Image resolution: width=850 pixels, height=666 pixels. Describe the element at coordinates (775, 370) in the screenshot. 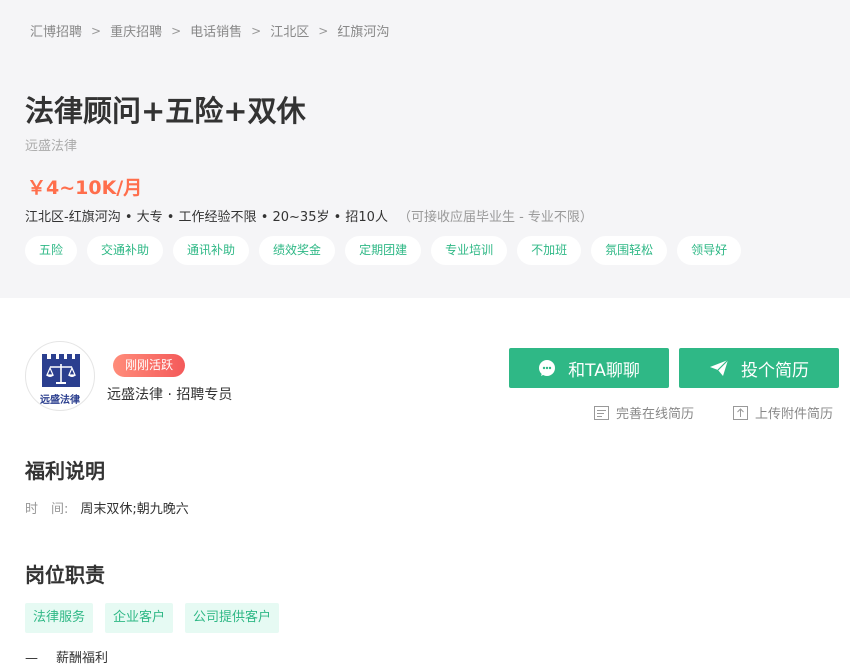

I see `apply-button-label: 投个简历` at that location.